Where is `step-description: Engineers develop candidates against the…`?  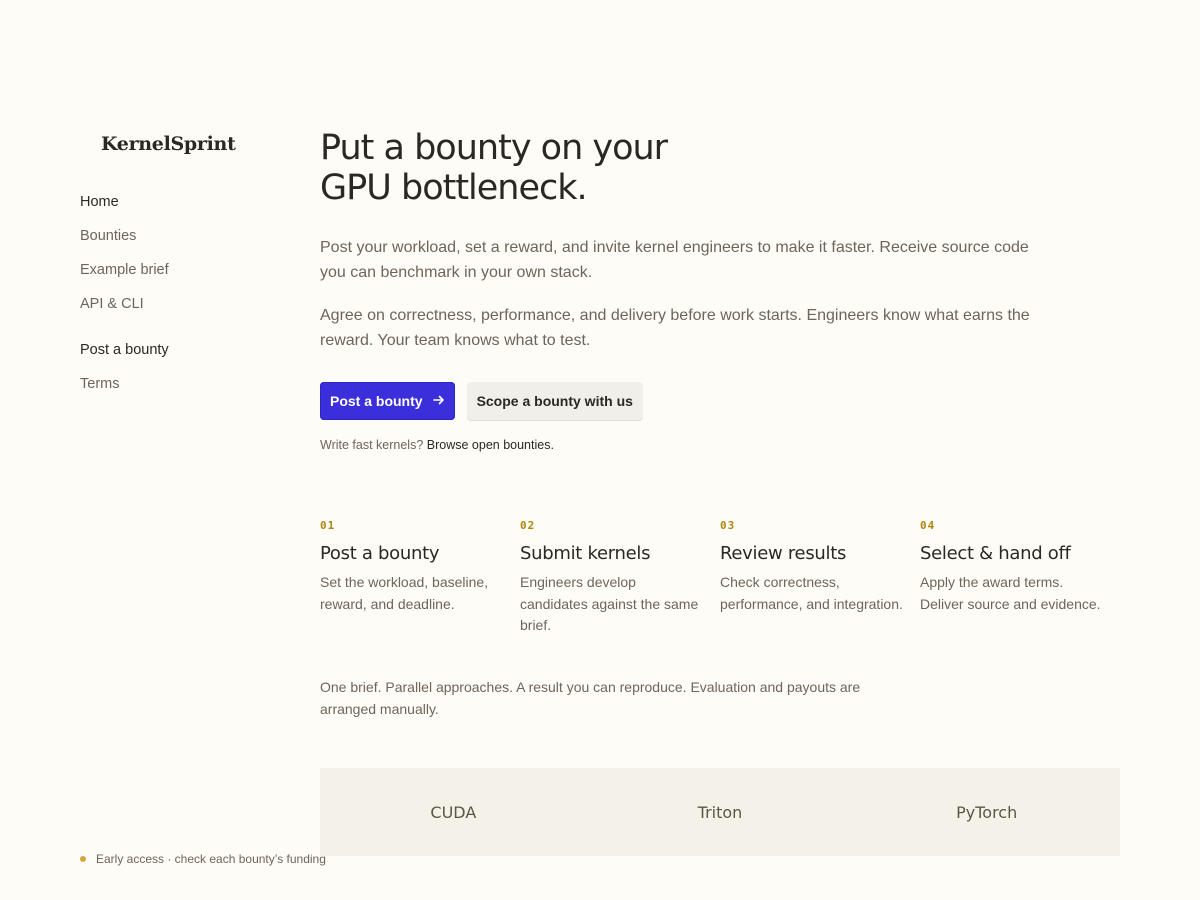 step-description: Engineers develop candidates against the… is located at coordinates (609, 603).